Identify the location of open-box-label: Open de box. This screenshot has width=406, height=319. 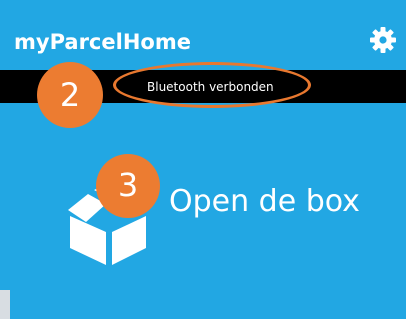
(264, 201).